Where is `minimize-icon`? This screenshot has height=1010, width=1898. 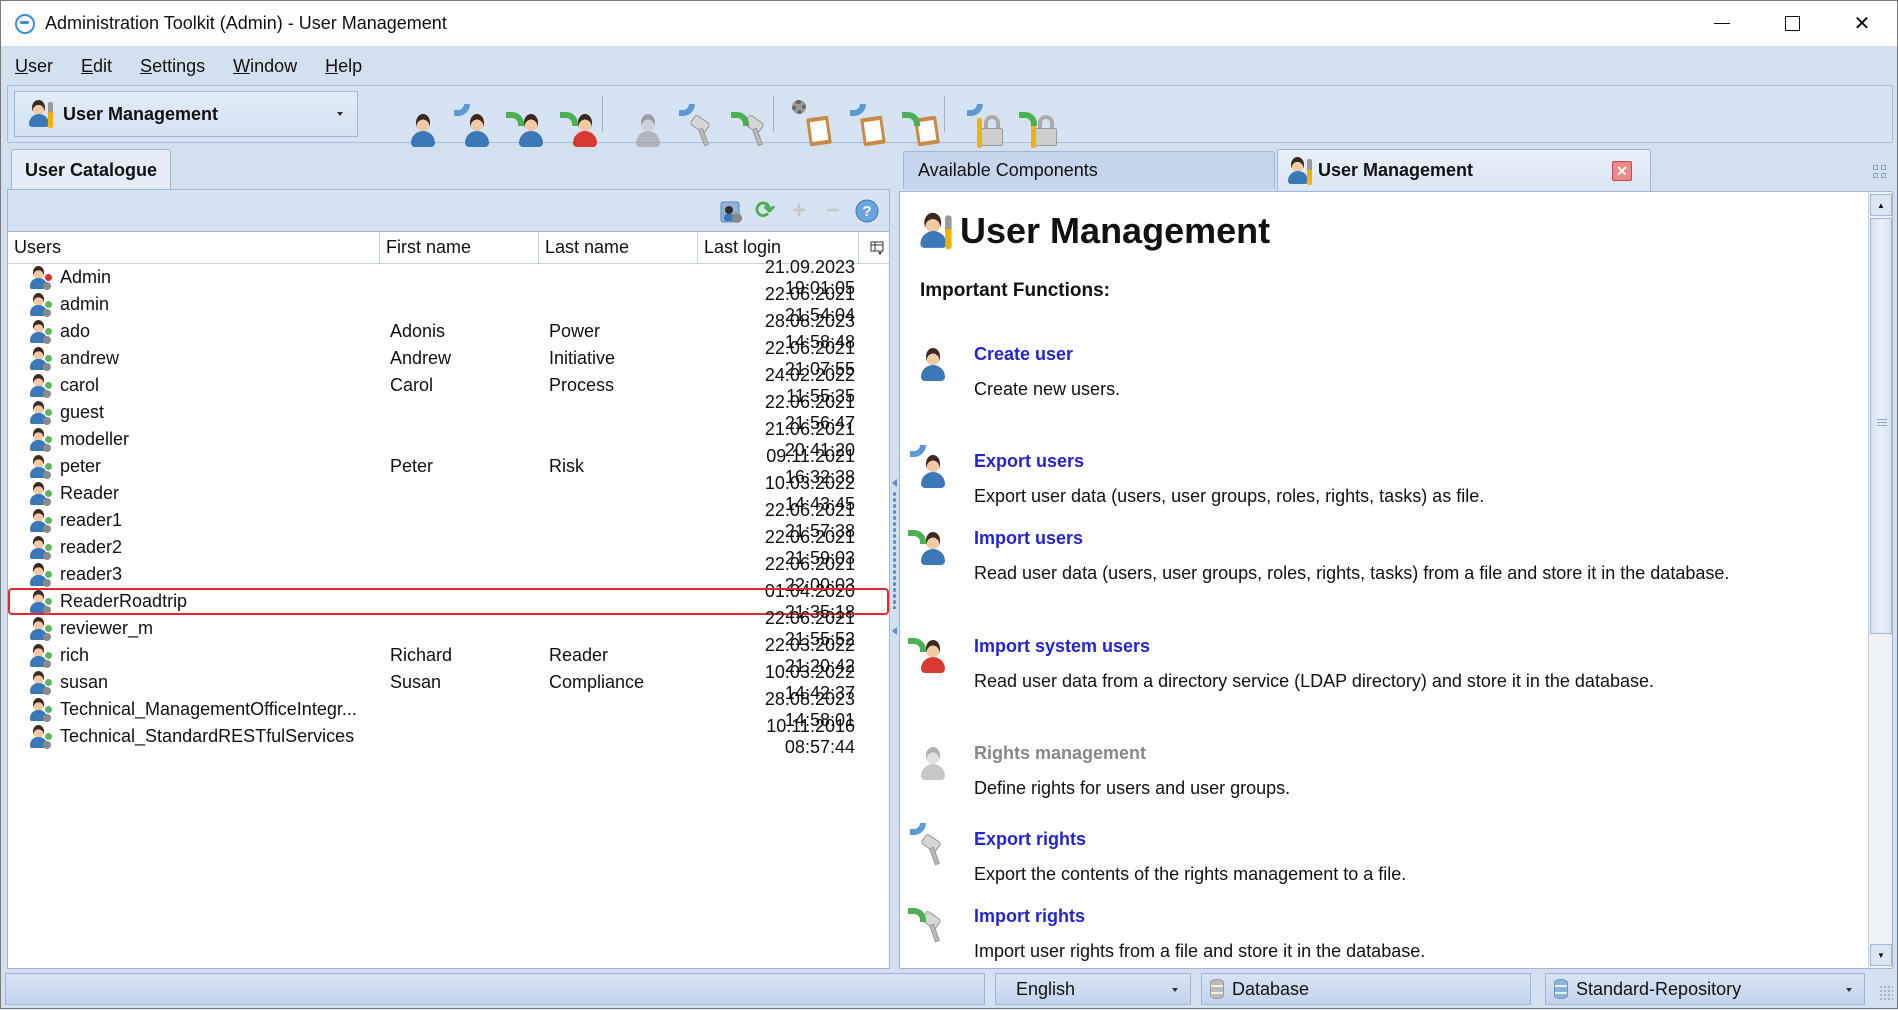
minimize-icon is located at coordinates (1722, 23).